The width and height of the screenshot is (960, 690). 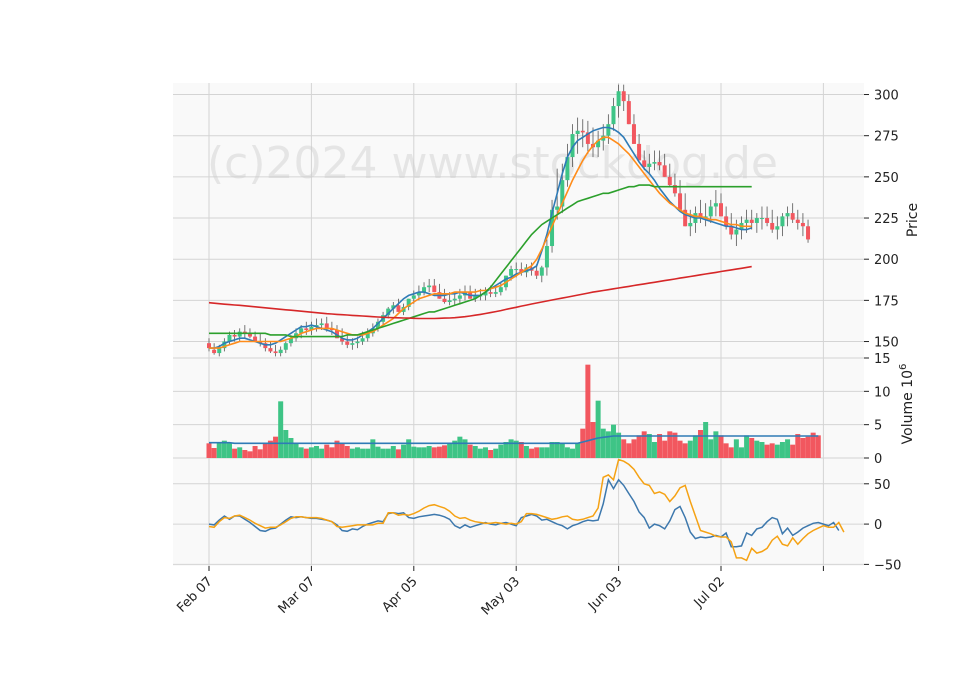 What do you see at coordinates (886, 137) in the screenshot?
I see `price-y-tick-label: 275` at bounding box center [886, 137].